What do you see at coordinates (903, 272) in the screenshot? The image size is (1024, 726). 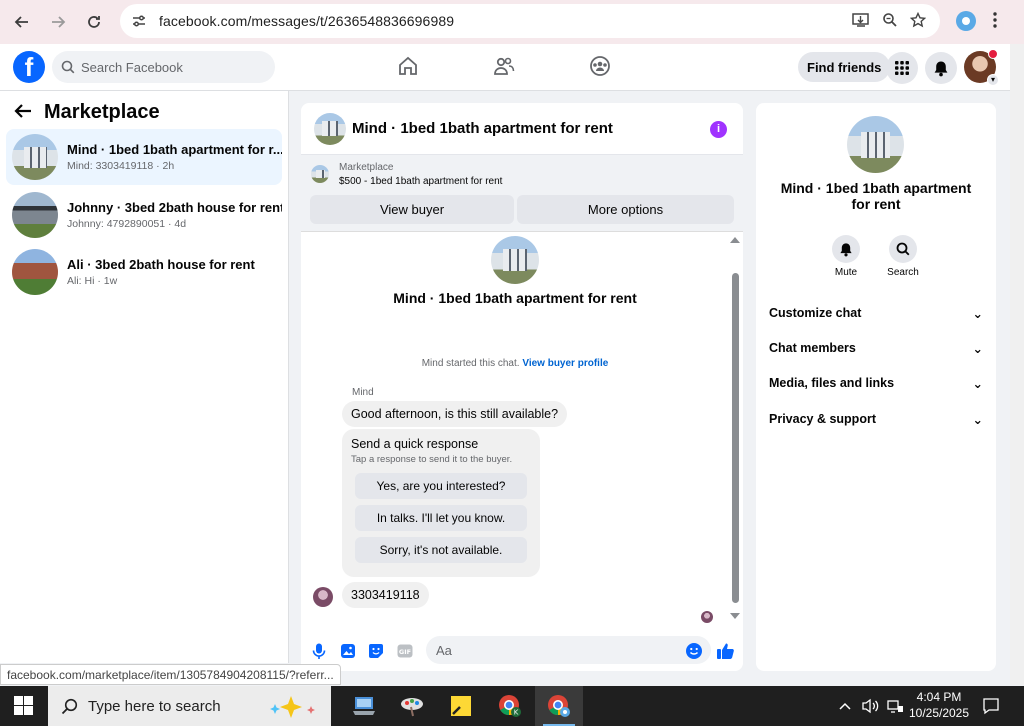 I see `search-label: Search` at bounding box center [903, 272].